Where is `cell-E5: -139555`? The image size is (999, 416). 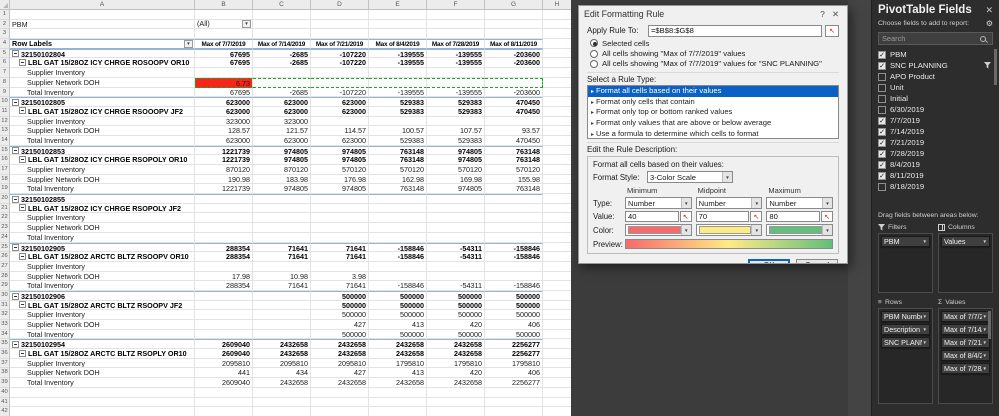 cell-E5: -139555 is located at coordinates (398, 53).